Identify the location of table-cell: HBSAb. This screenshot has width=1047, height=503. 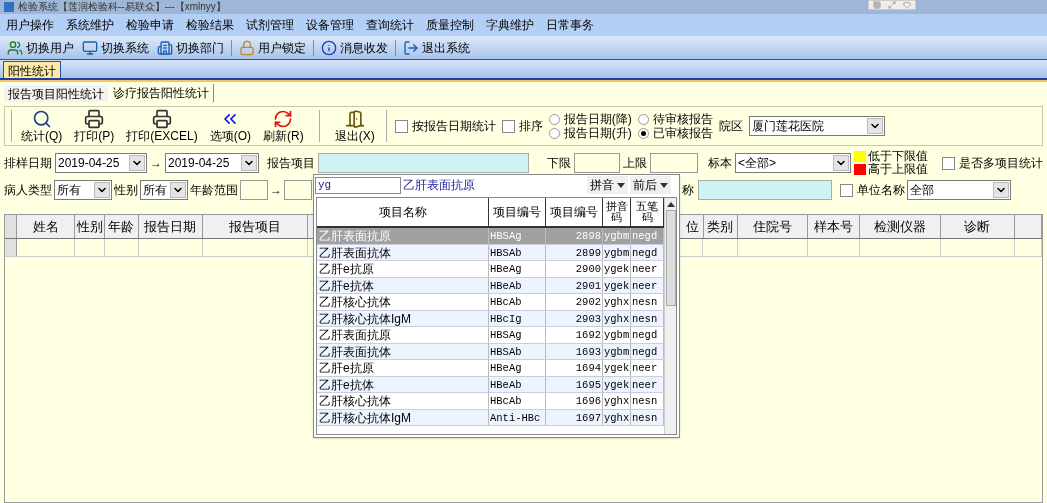
(517, 252).